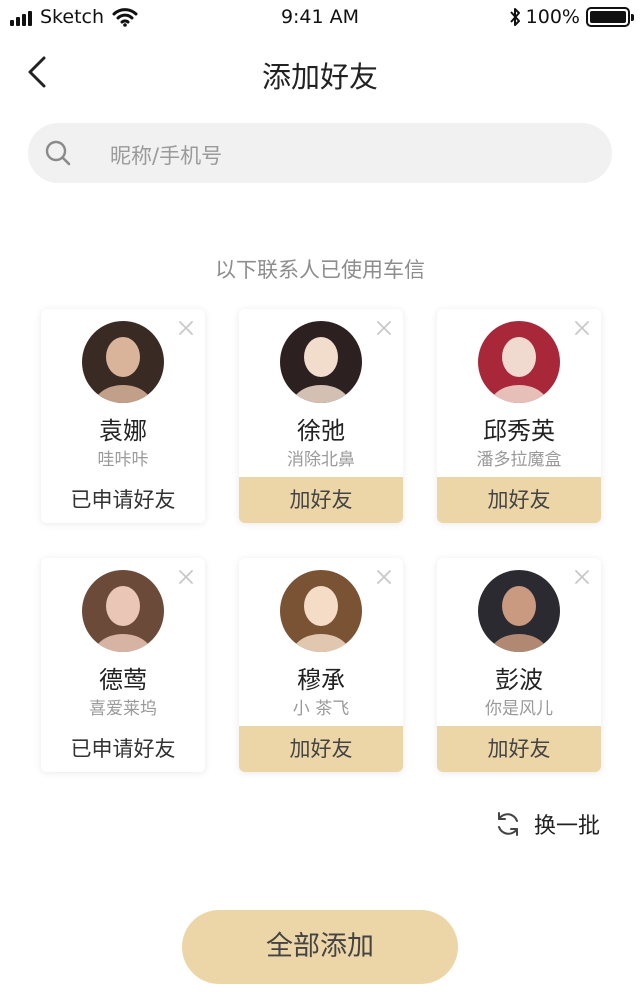  What do you see at coordinates (123, 416) in the screenshot?
I see `contact-card: 袁娜哇咔咔已申请好友` at bounding box center [123, 416].